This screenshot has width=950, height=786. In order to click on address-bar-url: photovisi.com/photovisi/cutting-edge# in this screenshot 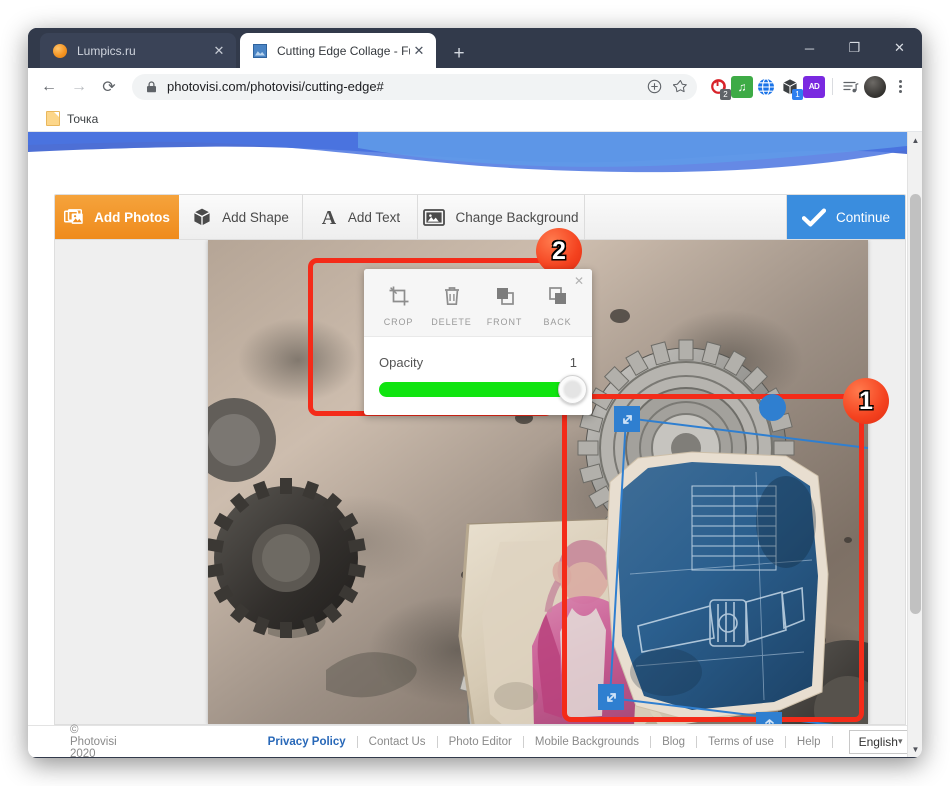, I will do `click(275, 86)`.